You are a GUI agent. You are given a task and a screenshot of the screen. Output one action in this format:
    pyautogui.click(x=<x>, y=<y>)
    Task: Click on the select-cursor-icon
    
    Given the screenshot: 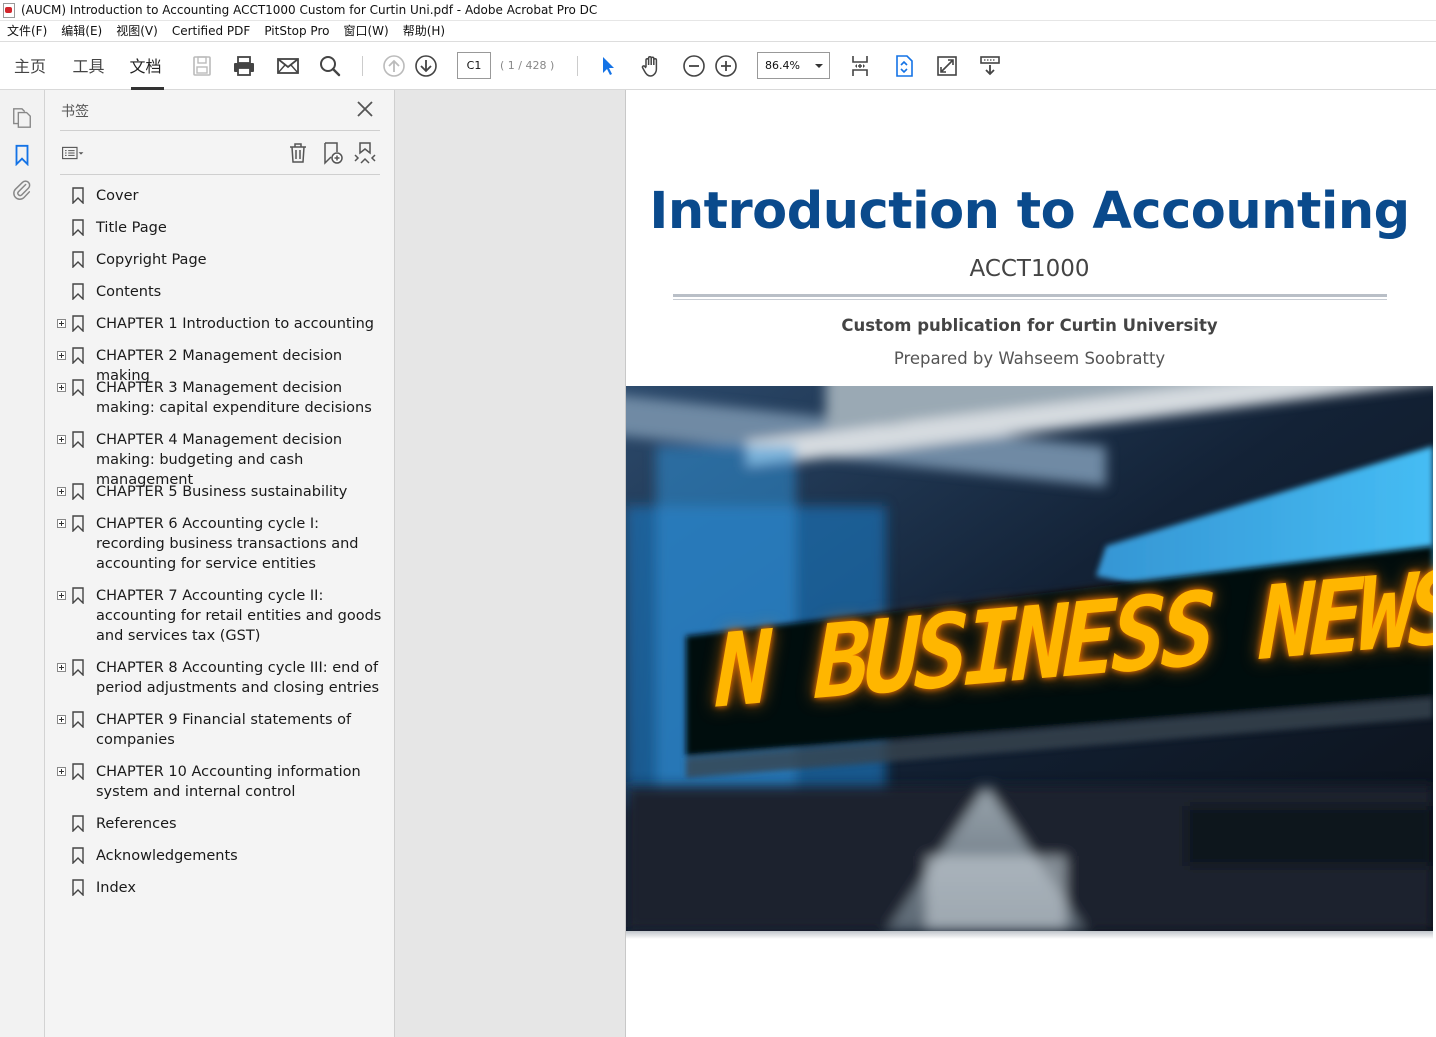 What is the action you would take?
    pyautogui.click(x=608, y=66)
    